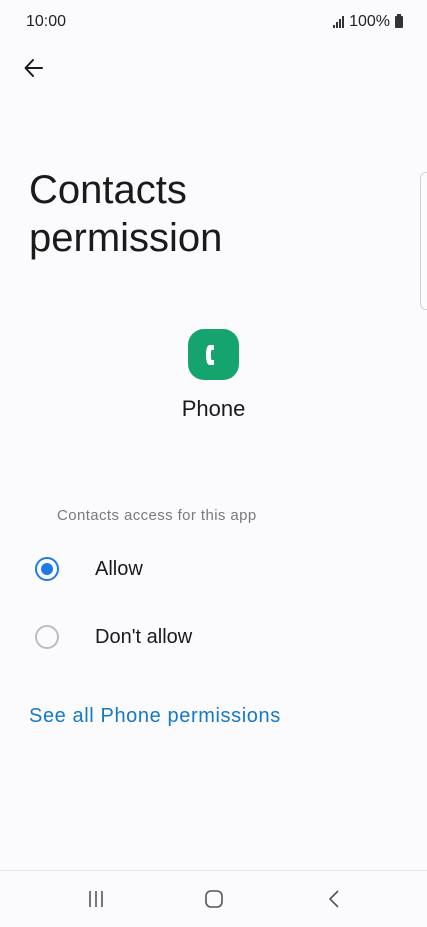 This screenshot has height=927, width=427. I want to click on home-icon, so click(214, 899).